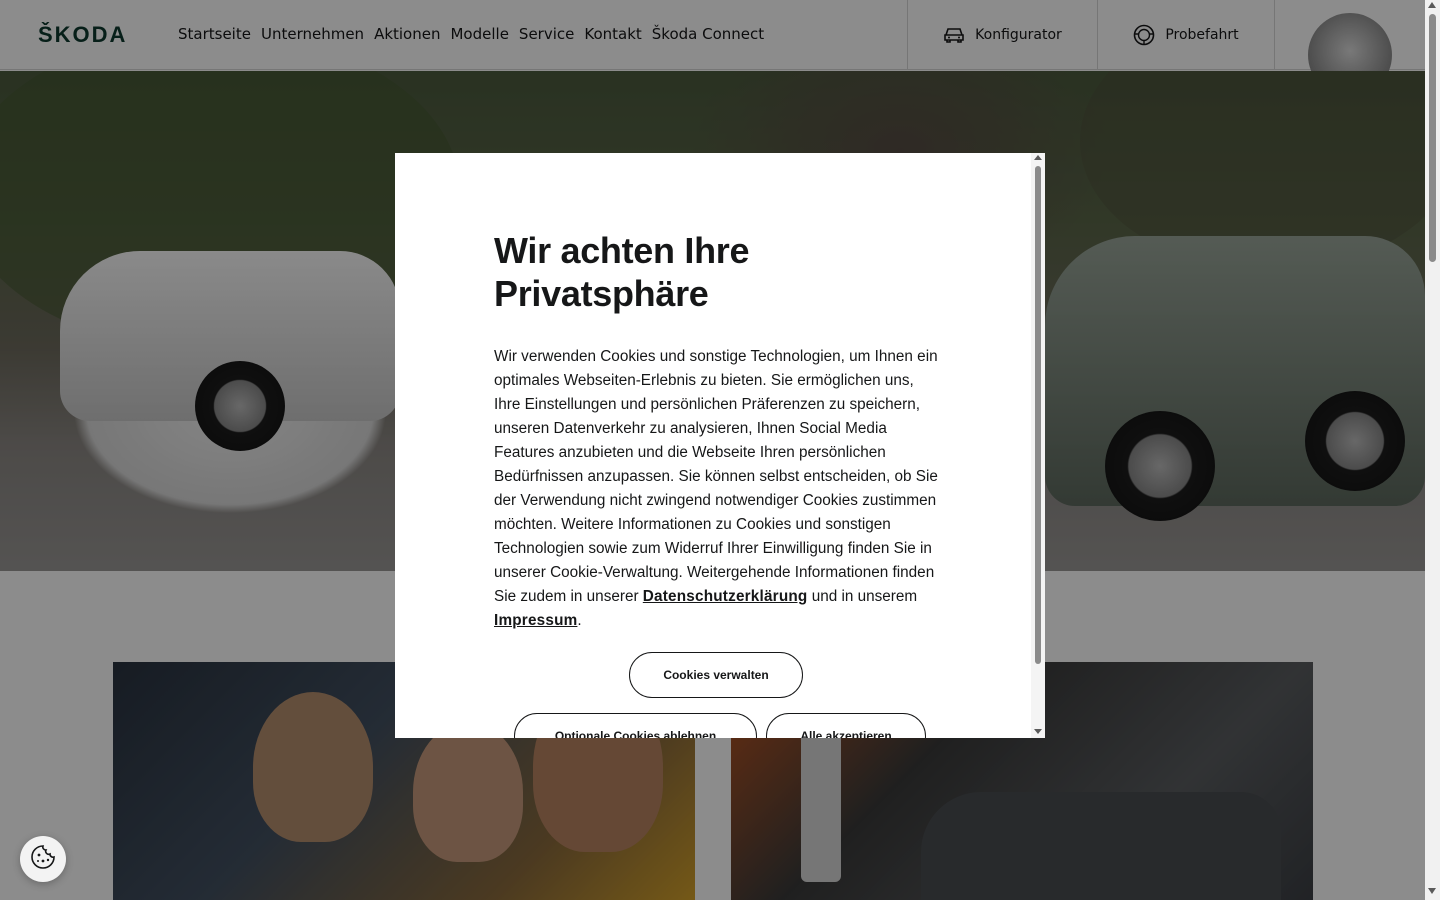 This screenshot has width=1440, height=900. Describe the element at coordinates (716, 675) in the screenshot. I see `manage-cookies-button: Cookies verwalten` at that location.